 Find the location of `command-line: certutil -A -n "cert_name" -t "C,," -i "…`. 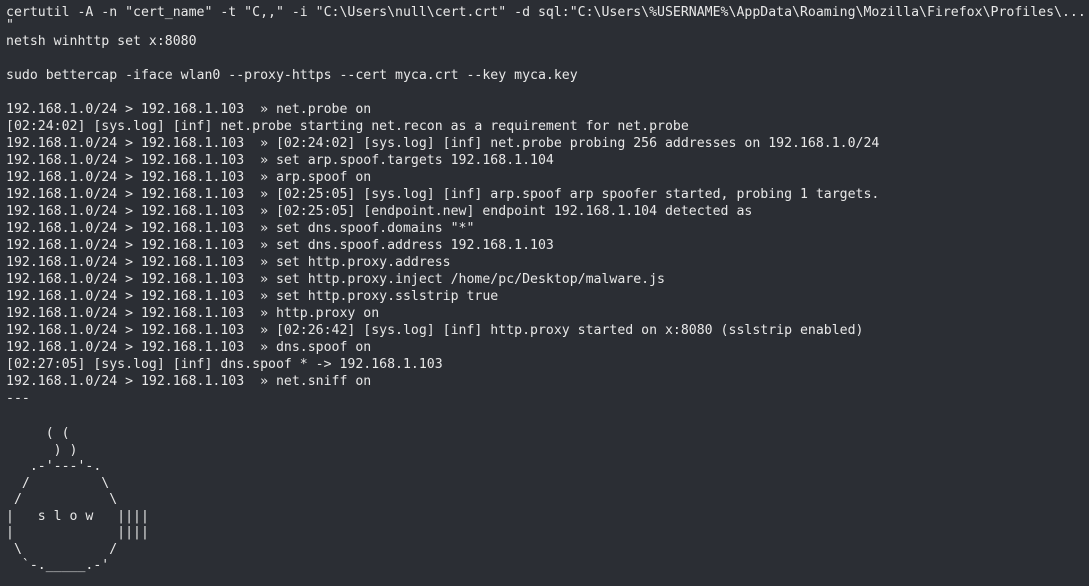

command-line: certutil -A -n "cert_name" -t "C,," -i "… is located at coordinates (546, 12).